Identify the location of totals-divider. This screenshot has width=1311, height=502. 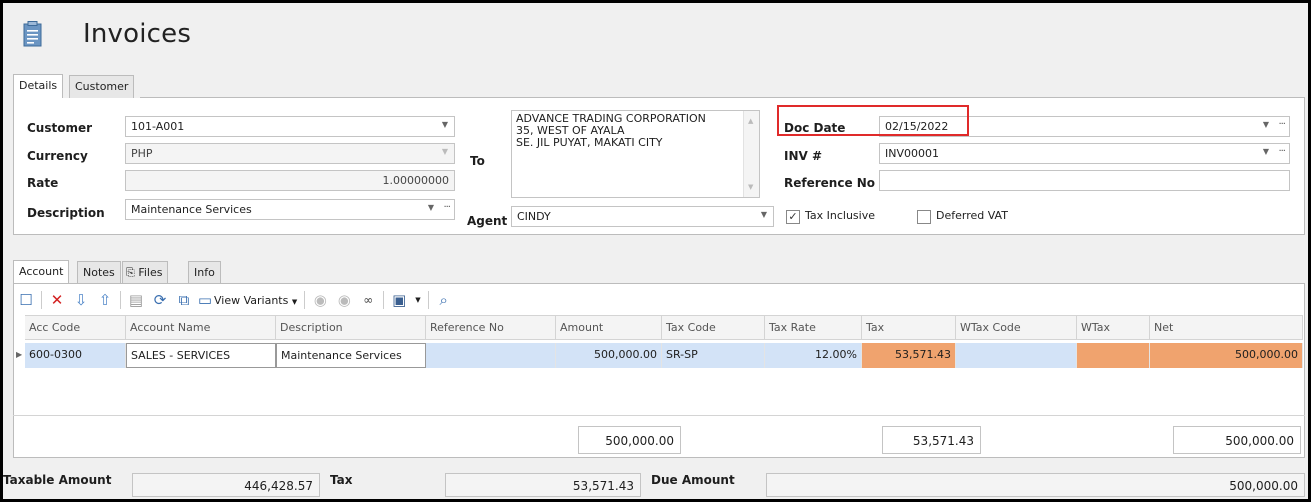
(659, 415).